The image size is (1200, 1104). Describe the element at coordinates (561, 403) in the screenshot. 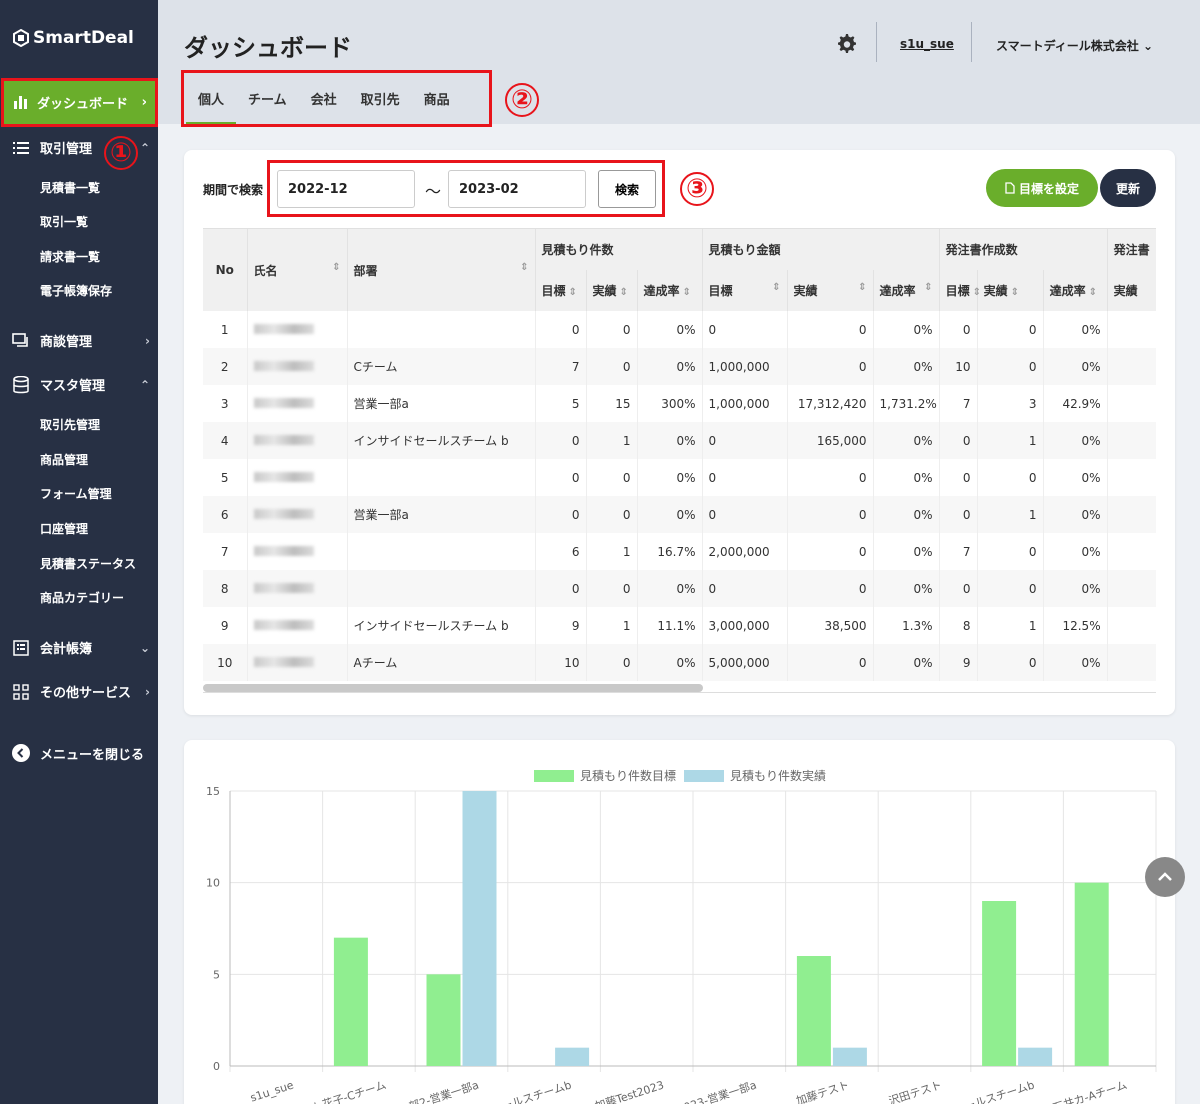

I see `cell-value: 5` at that location.